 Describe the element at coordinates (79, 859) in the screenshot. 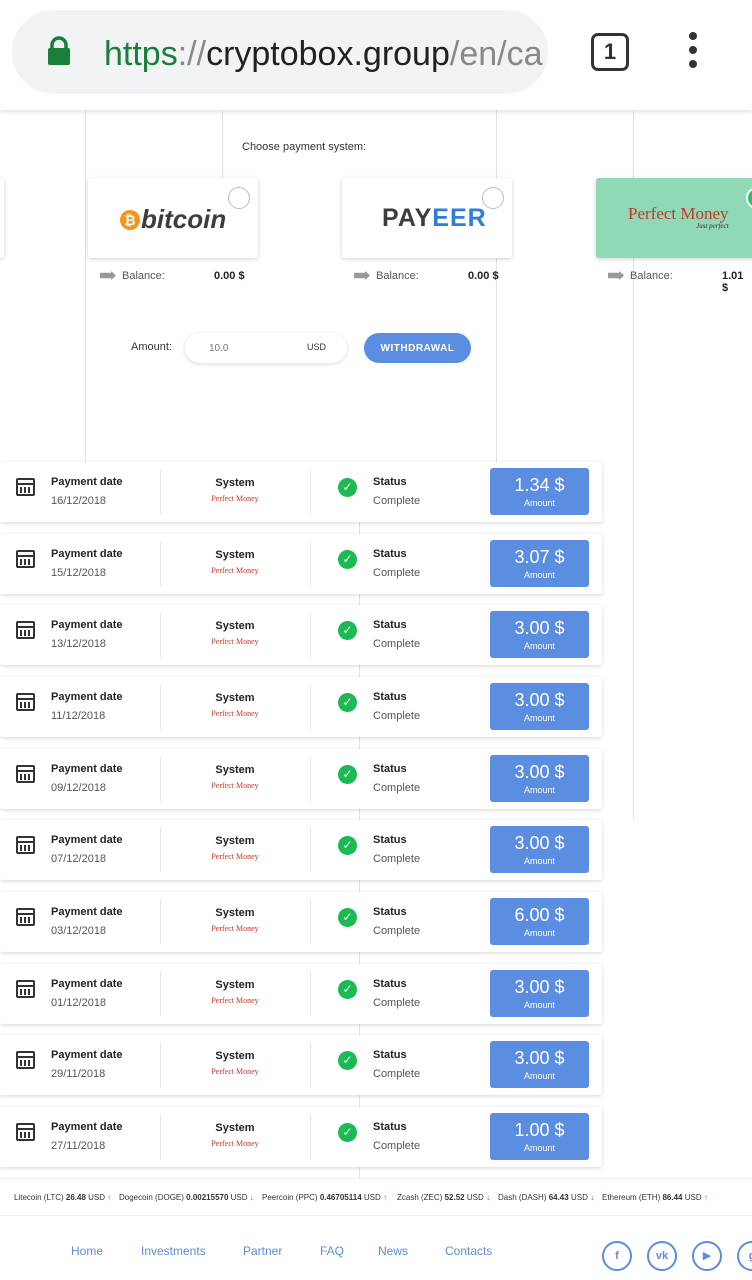

I see `payment-date-value: 07/12/2018` at that location.